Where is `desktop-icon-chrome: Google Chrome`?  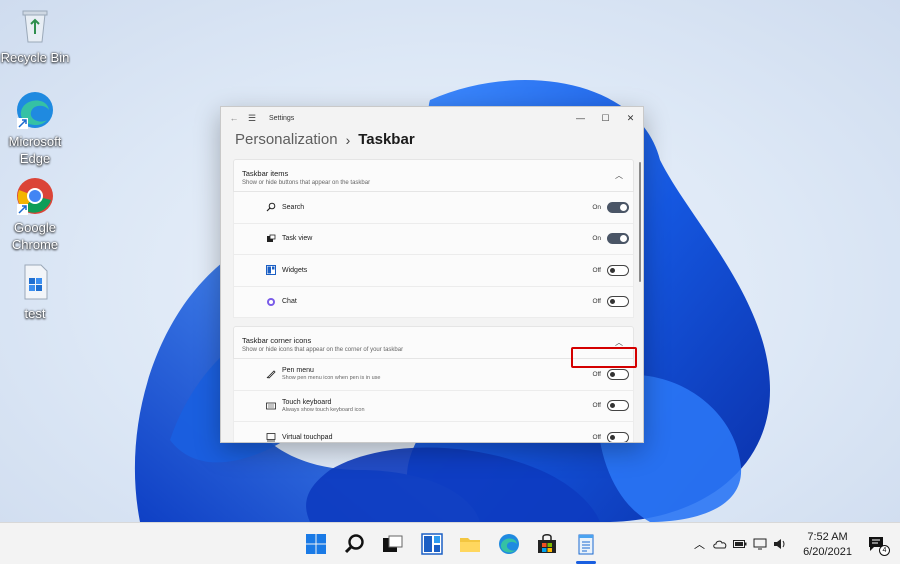 desktop-icon-chrome: Google Chrome is located at coordinates (35, 214).